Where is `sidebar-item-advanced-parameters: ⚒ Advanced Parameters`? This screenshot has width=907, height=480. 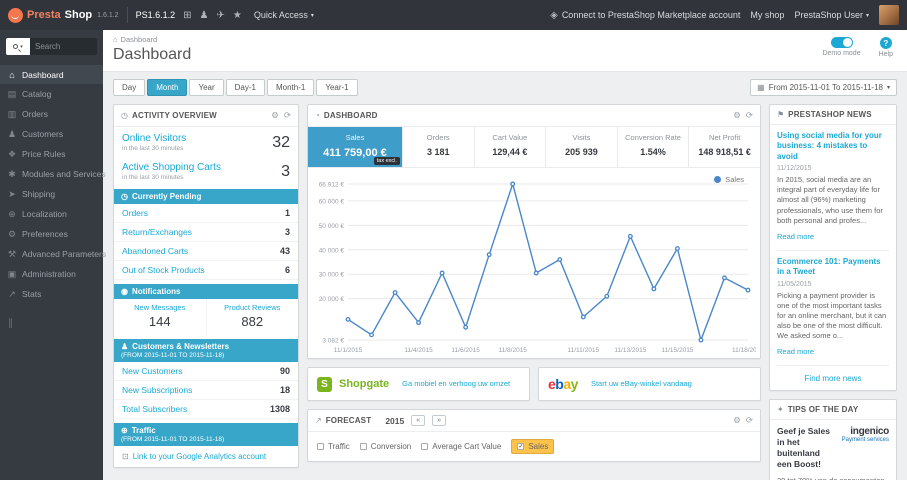
sidebar-item-advanced-parameters: ⚒ Advanced Parameters is located at coordinates (53, 254).